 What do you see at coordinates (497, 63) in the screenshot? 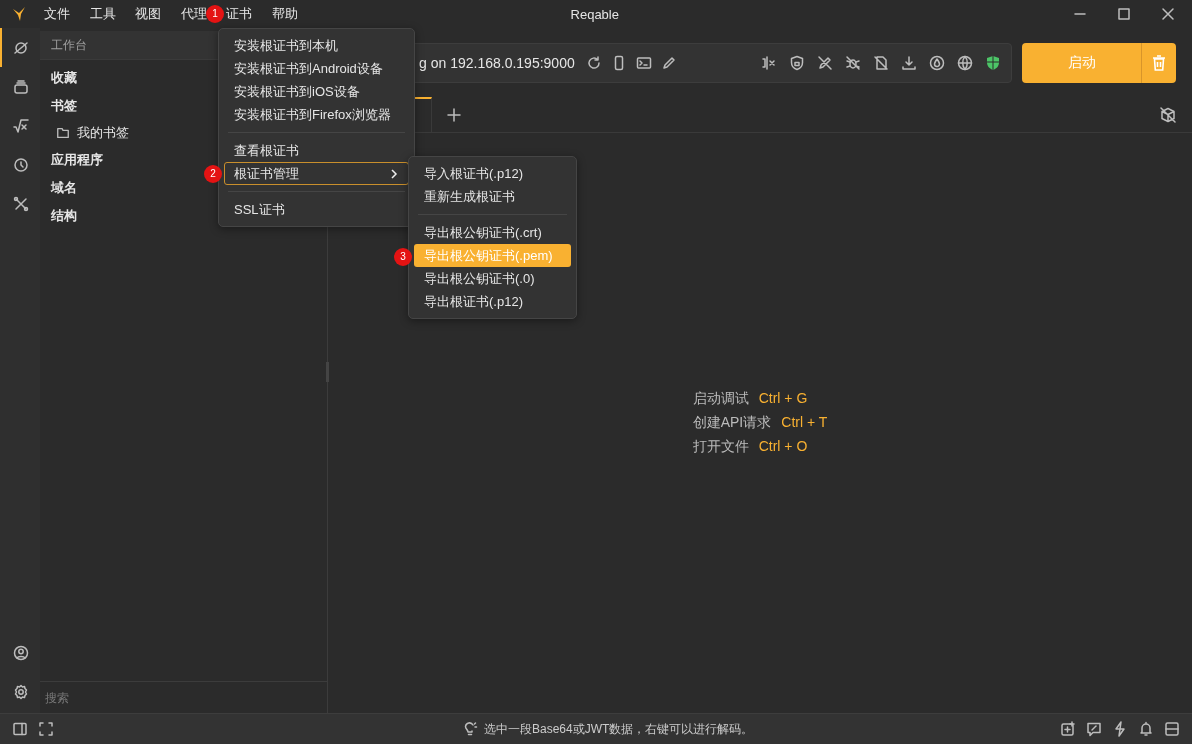
I see `proxy-address: g on 192.168.0.195:9000` at bounding box center [497, 63].